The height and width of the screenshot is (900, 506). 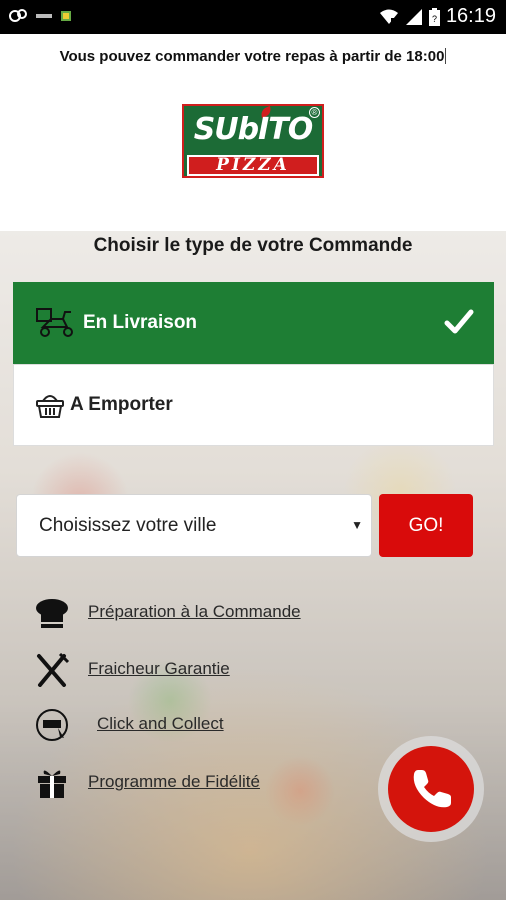 I want to click on click-collect-icon, so click(x=52, y=725).